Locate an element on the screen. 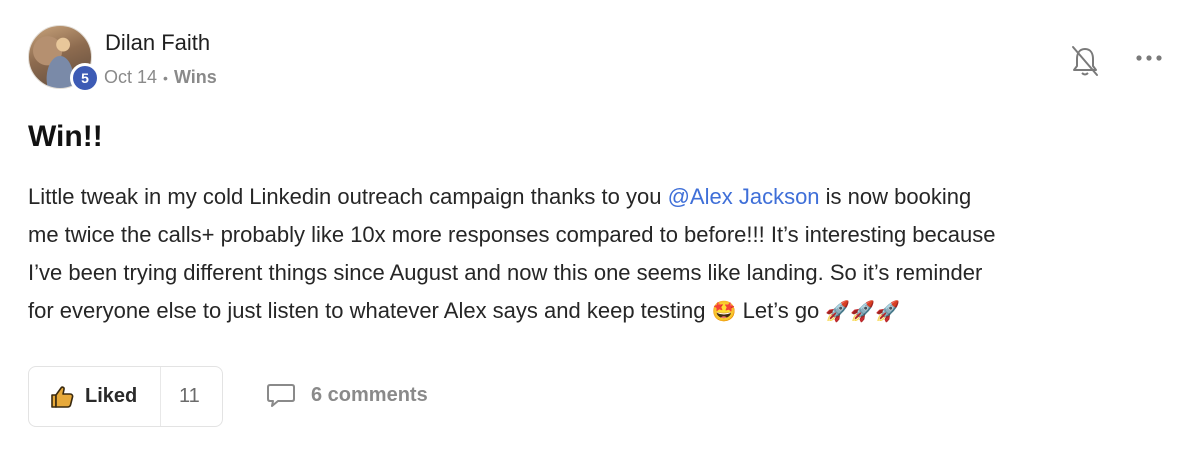  comment-bubble-icon is located at coordinates (281, 395).